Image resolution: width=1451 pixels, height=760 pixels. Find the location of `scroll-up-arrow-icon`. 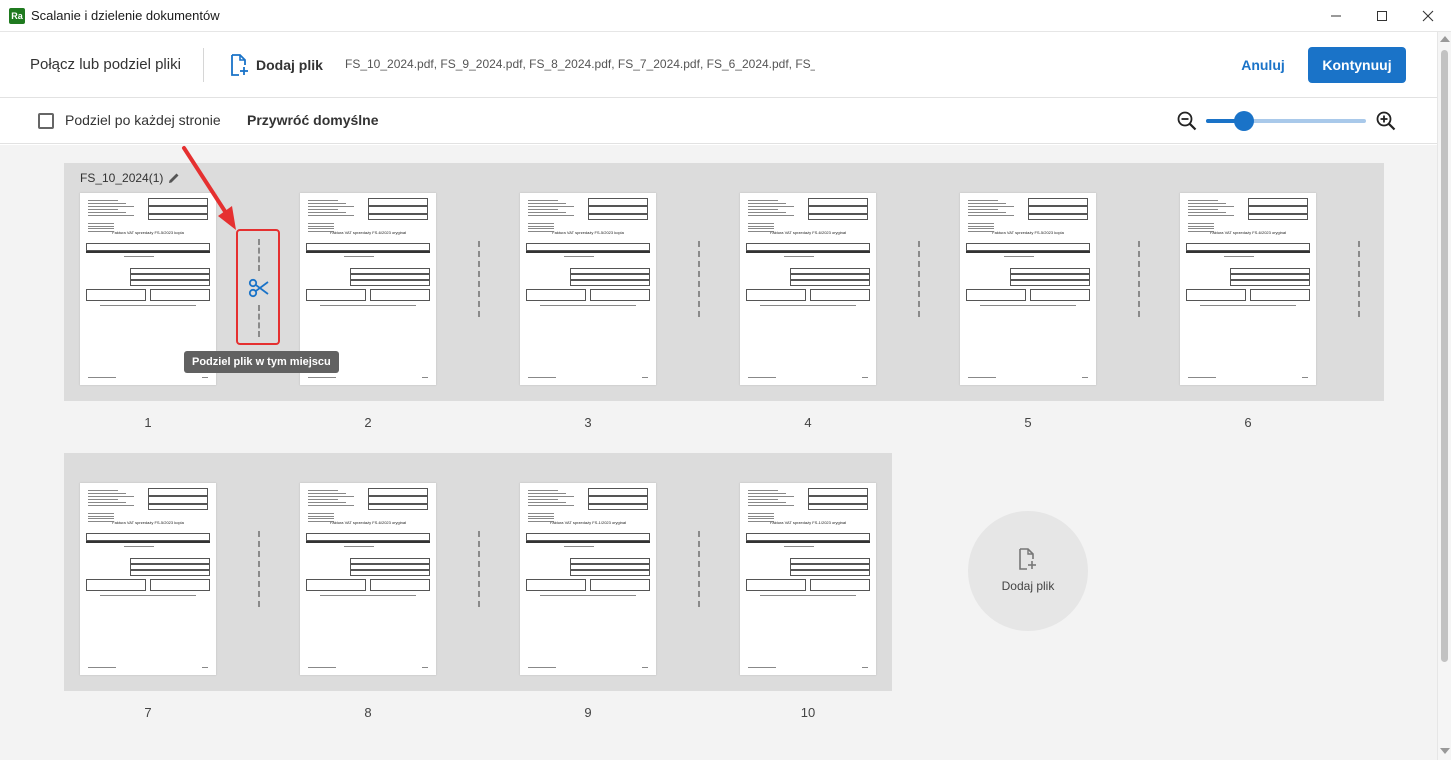

scroll-up-arrow-icon is located at coordinates (1445, 39).